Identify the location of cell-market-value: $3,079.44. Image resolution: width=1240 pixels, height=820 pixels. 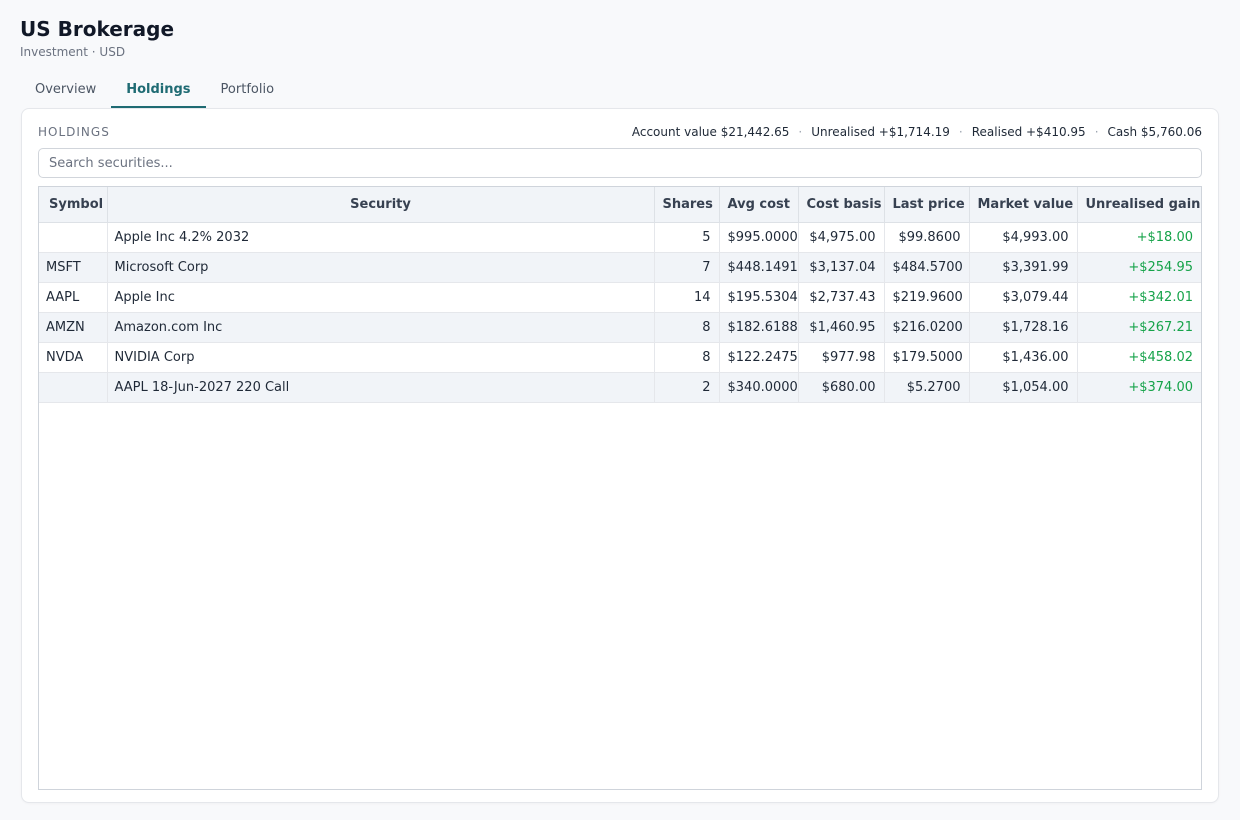
(1023, 297).